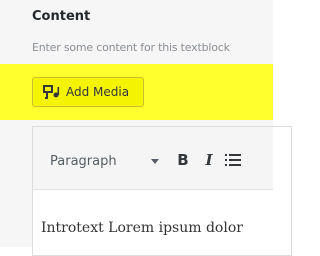  I want to click on bold-label: B, so click(183, 160).